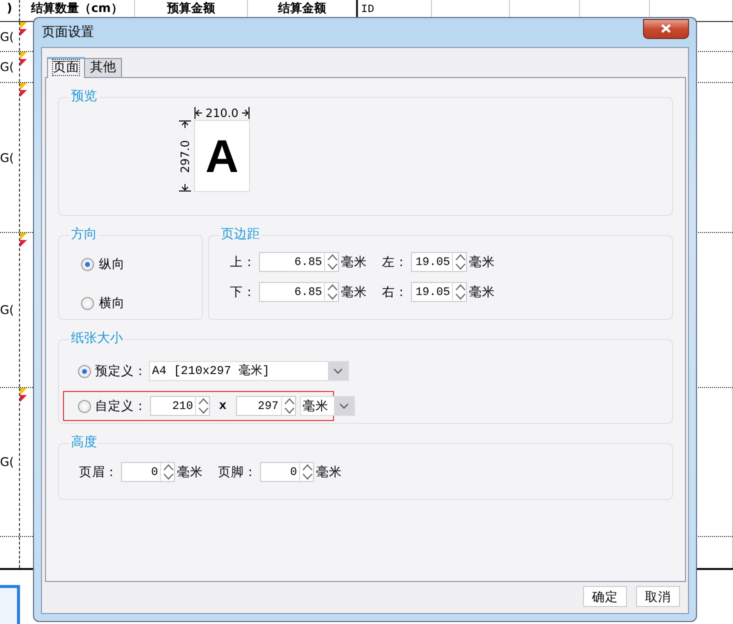 This screenshot has height=624, width=733. Describe the element at coordinates (10, 604) in the screenshot. I see `selected-cell` at that location.